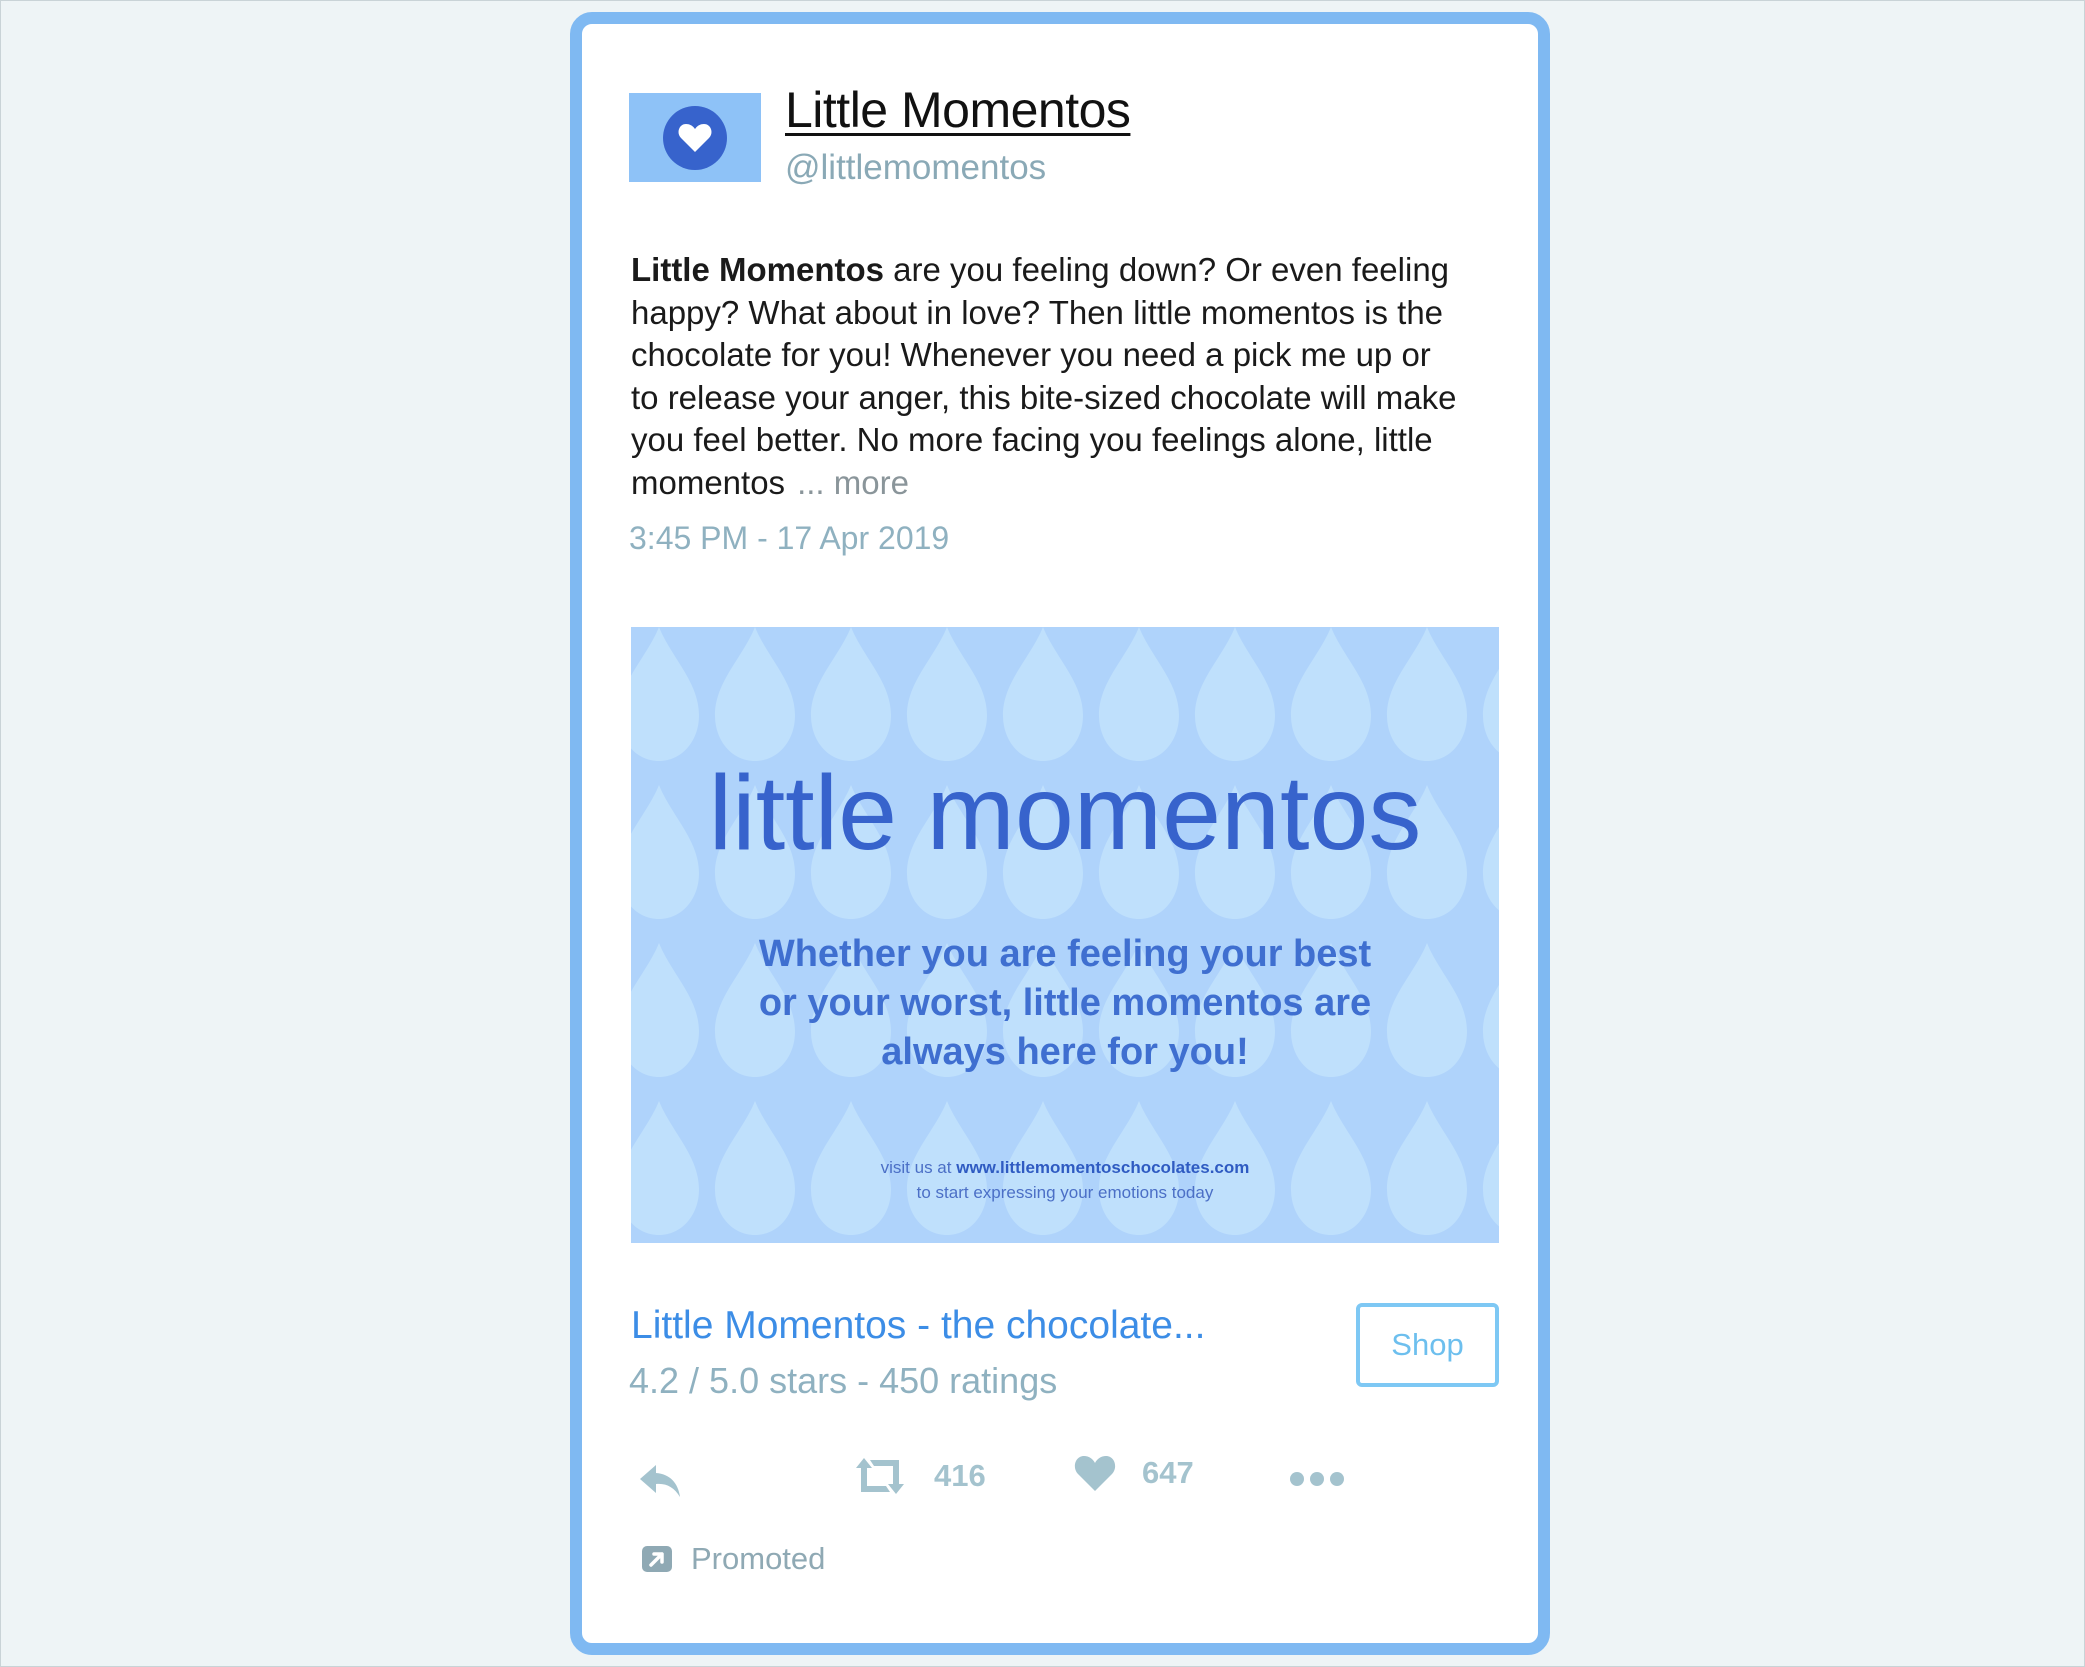 This screenshot has height=1667, width=2085. What do you see at coordinates (1134, 1473) in the screenshot?
I see `like-button: 647` at bounding box center [1134, 1473].